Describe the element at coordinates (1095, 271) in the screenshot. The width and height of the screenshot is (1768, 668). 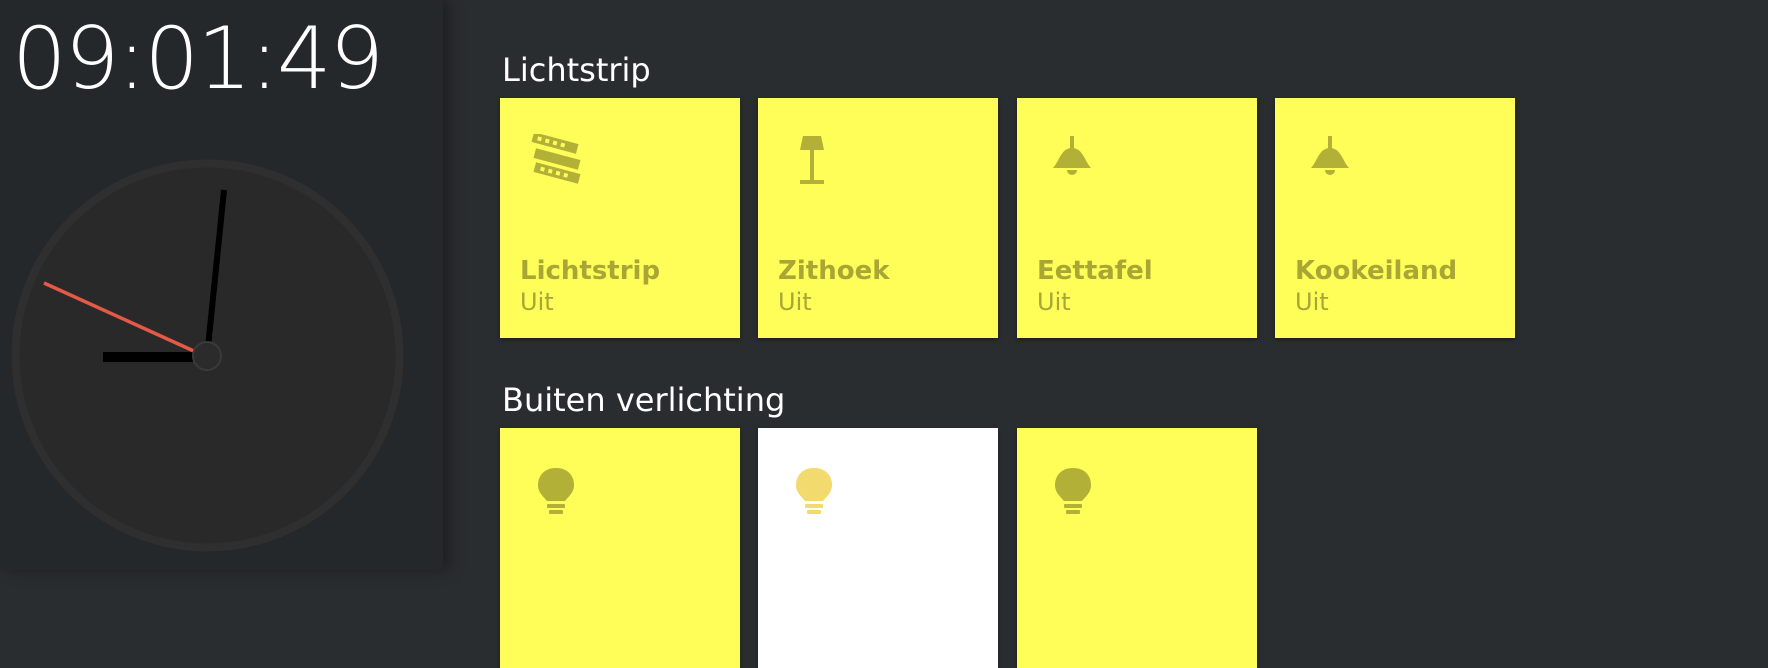
I see `tile-name: Eettafel` at that location.